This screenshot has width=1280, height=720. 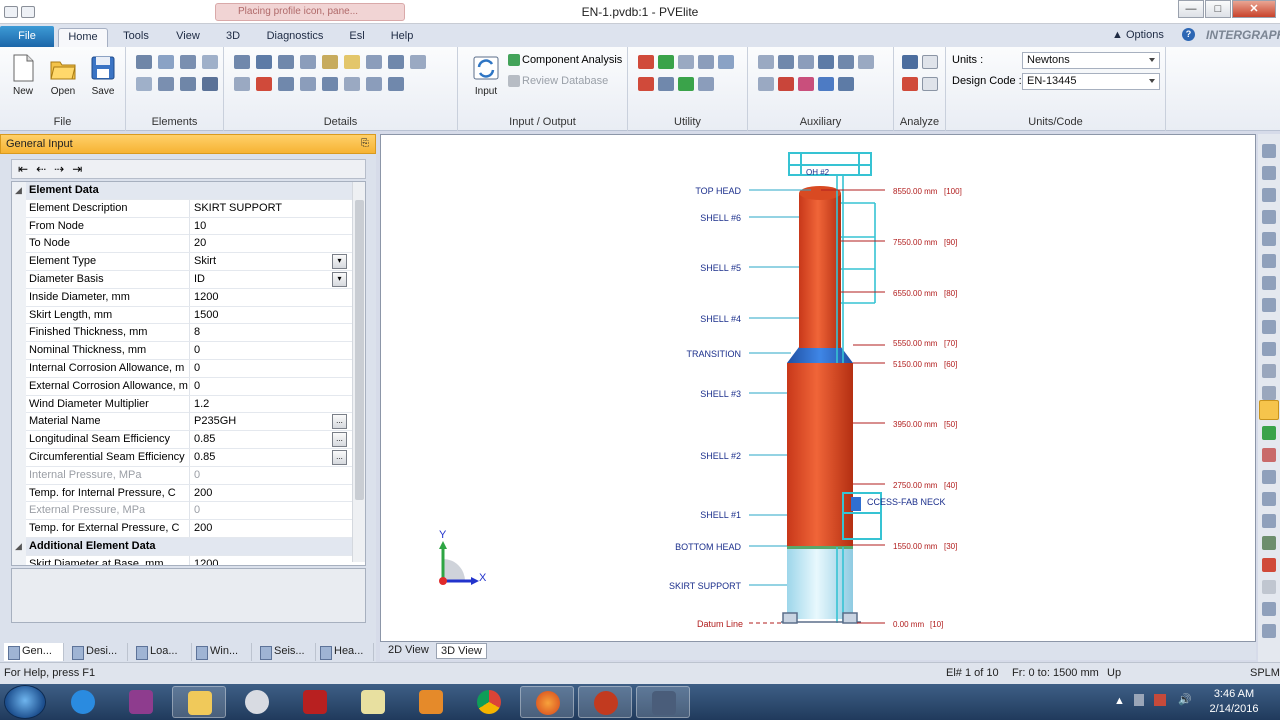 What do you see at coordinates (182, 280) in the screenshot?
I see `property-row: Diameter Basis ID ▾` at bounding box center [182, 280].